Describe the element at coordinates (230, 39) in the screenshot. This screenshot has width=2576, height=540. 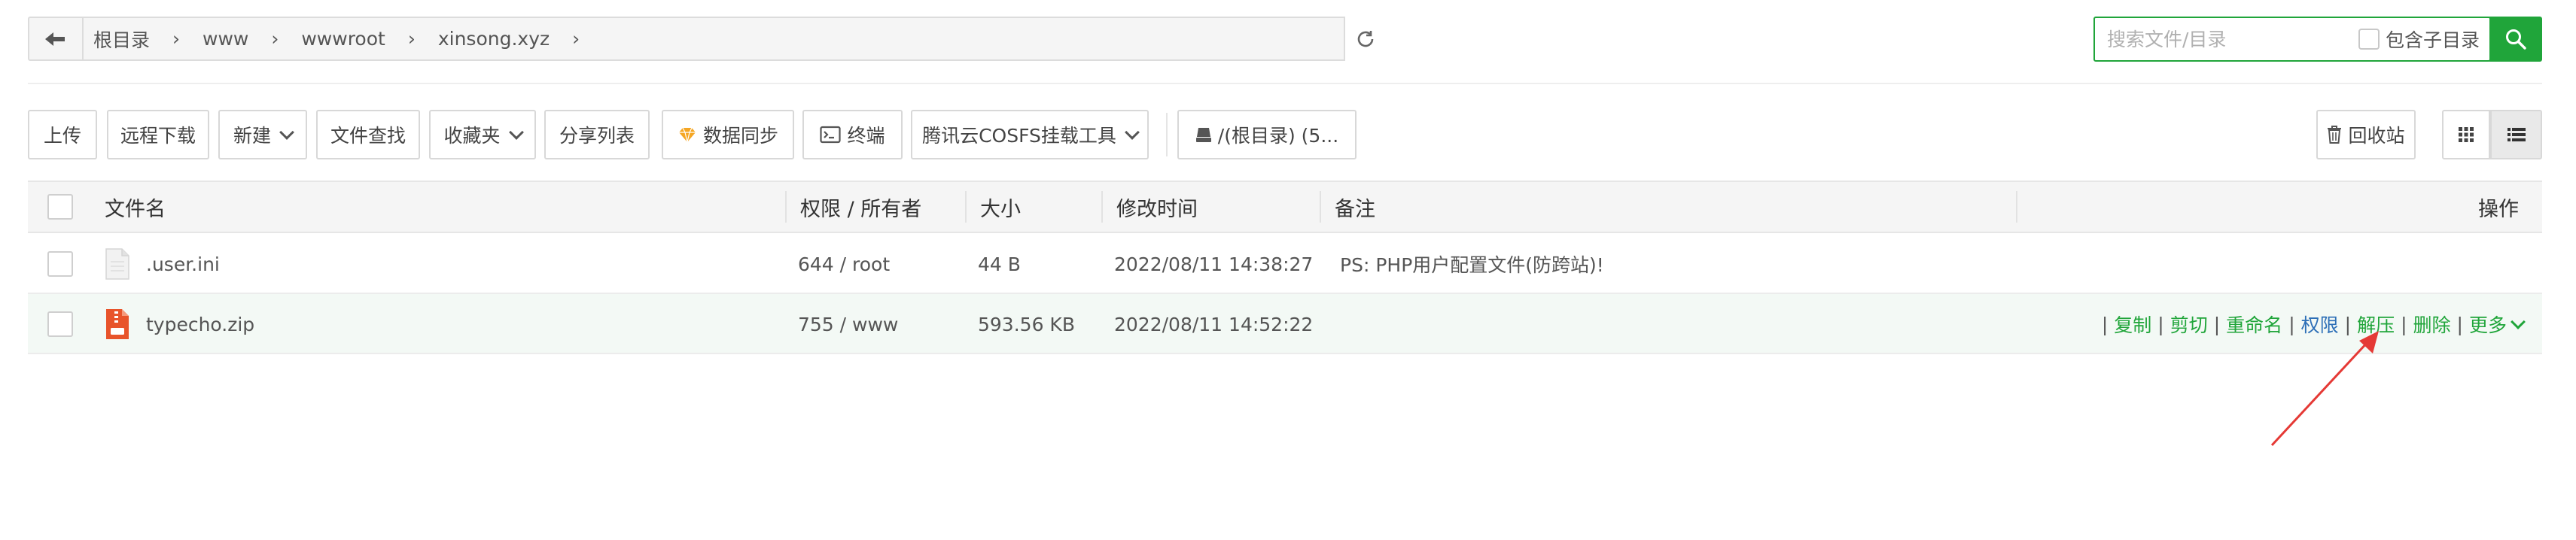
I see `breadcrumb-item: www` at that location.